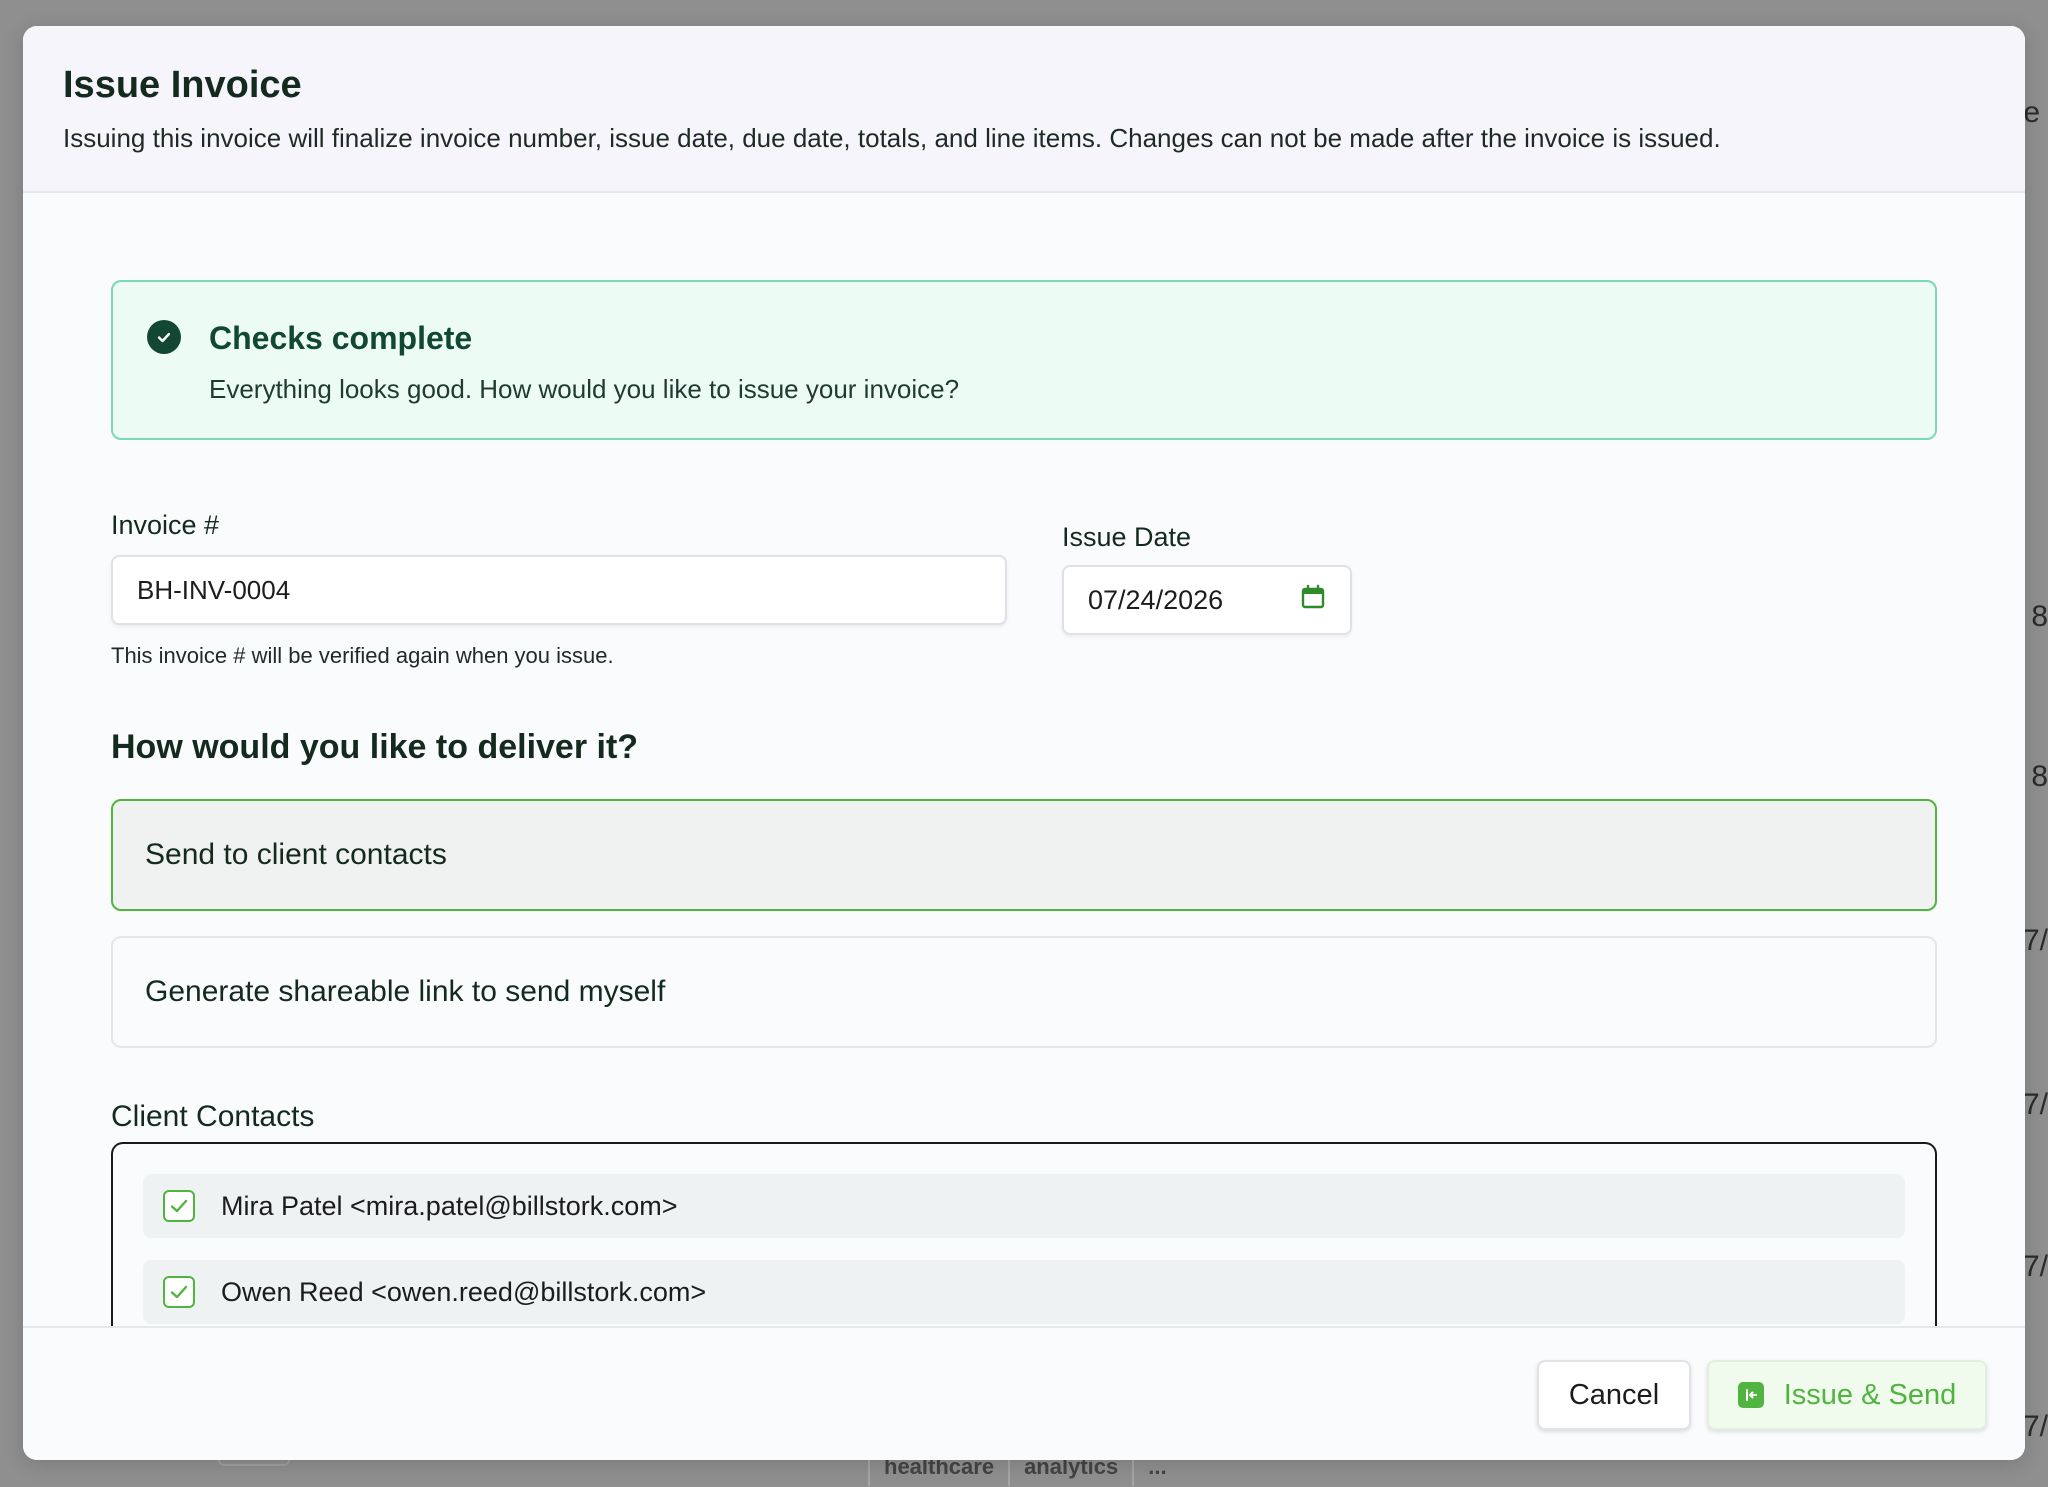 This screenshot has width=2048, height=1487. What do you see at coordinates (1024, 992) in the screenshot?
I see `delivery-option-shareable-link: Generate shareable link to send myself` at bounding box center [1024, 992].